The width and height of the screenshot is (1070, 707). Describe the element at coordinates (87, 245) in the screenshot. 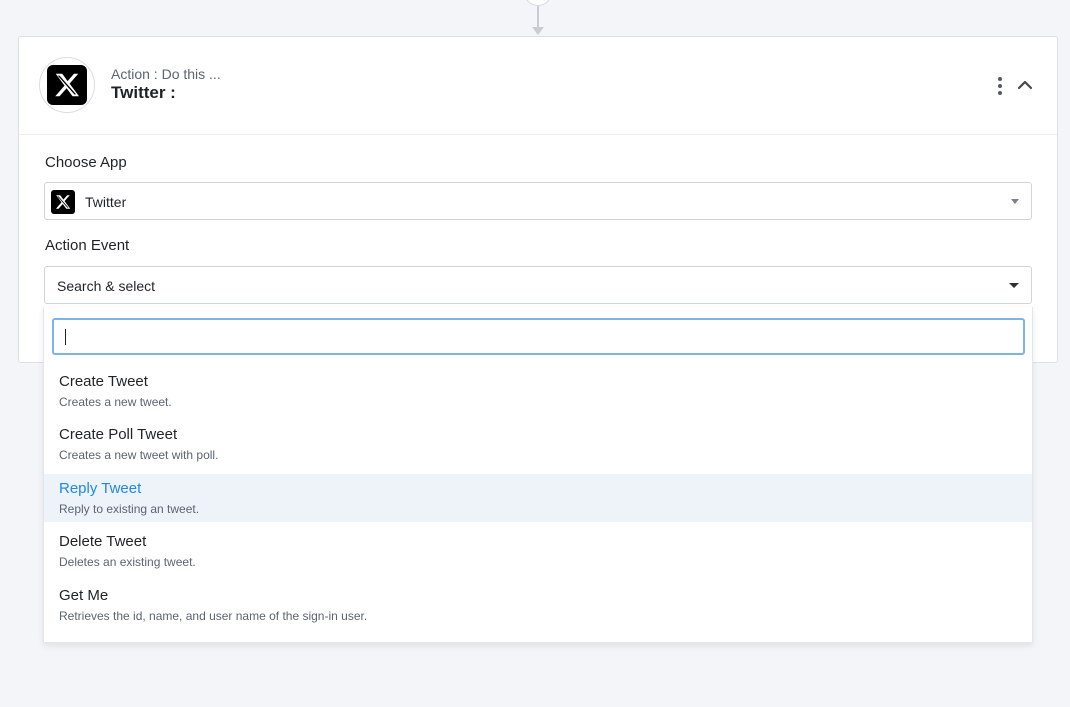

I see `action-event-label: Action Event` at that location.